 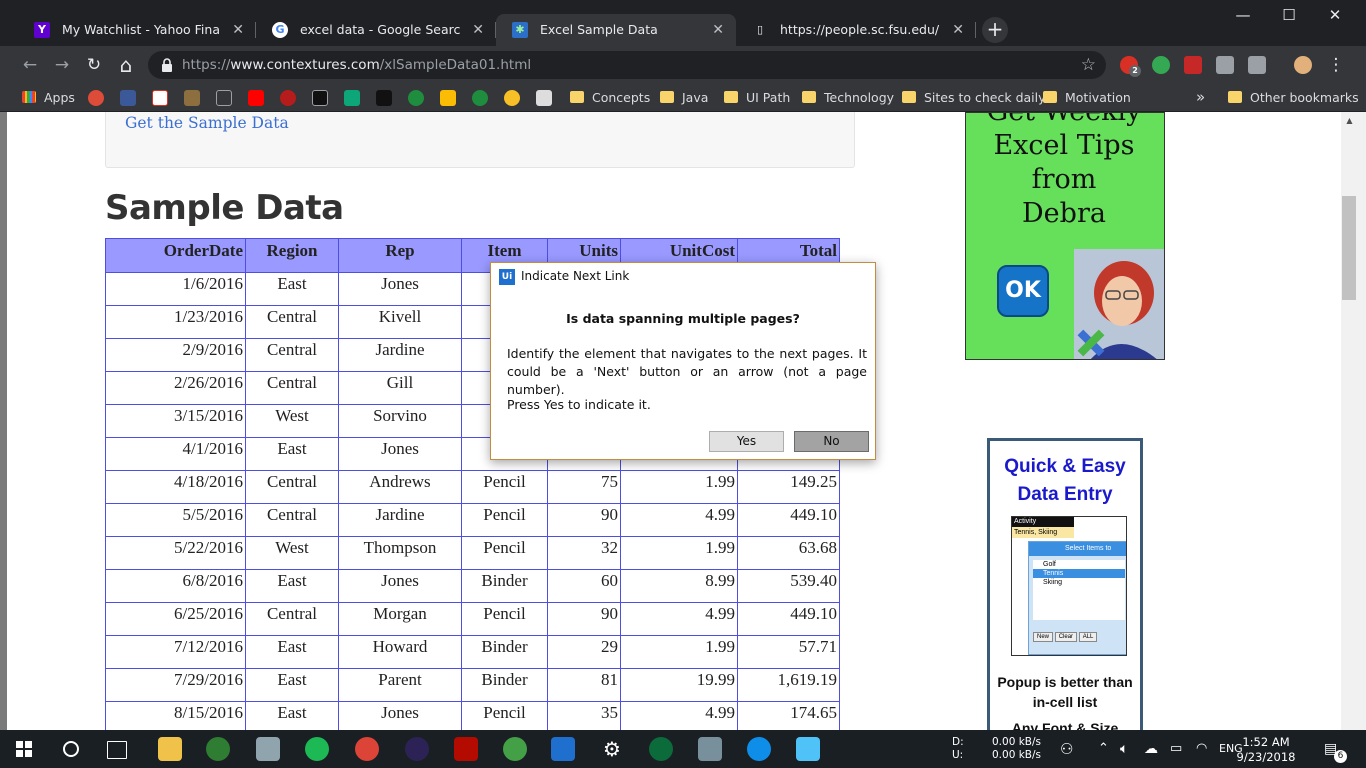 What do you see at coordinates (192, 98) in the screenshot?
I see `shield-bookmark-icon` at bounding box center [192, 98].